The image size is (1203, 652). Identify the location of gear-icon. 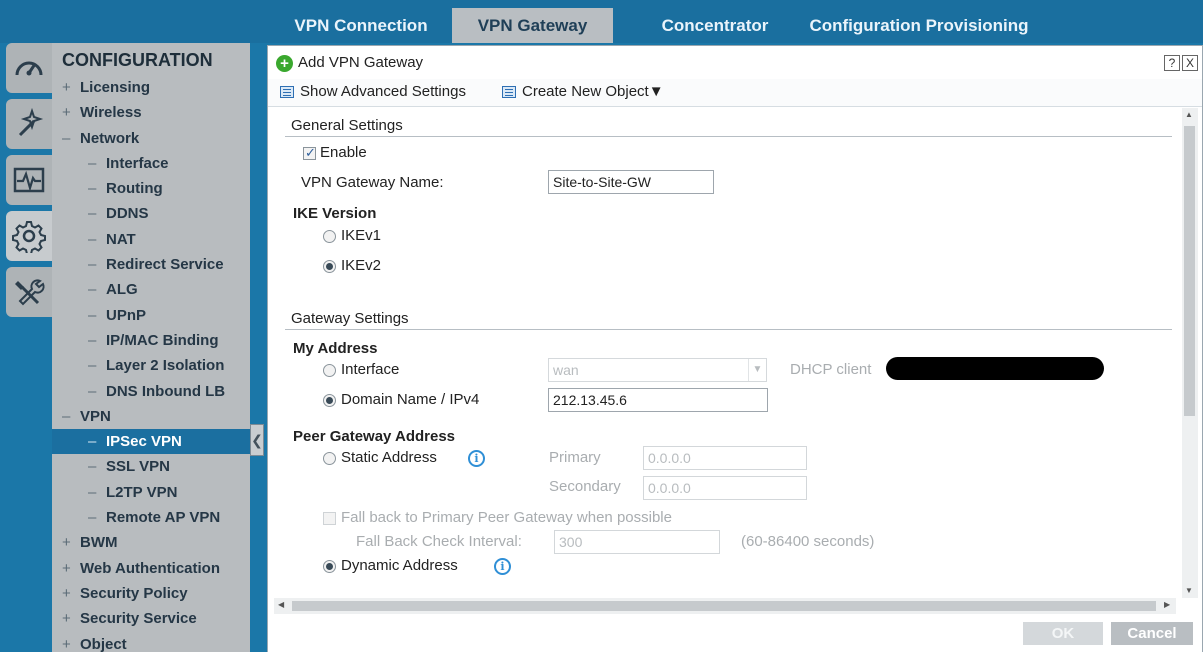
(29, 237).